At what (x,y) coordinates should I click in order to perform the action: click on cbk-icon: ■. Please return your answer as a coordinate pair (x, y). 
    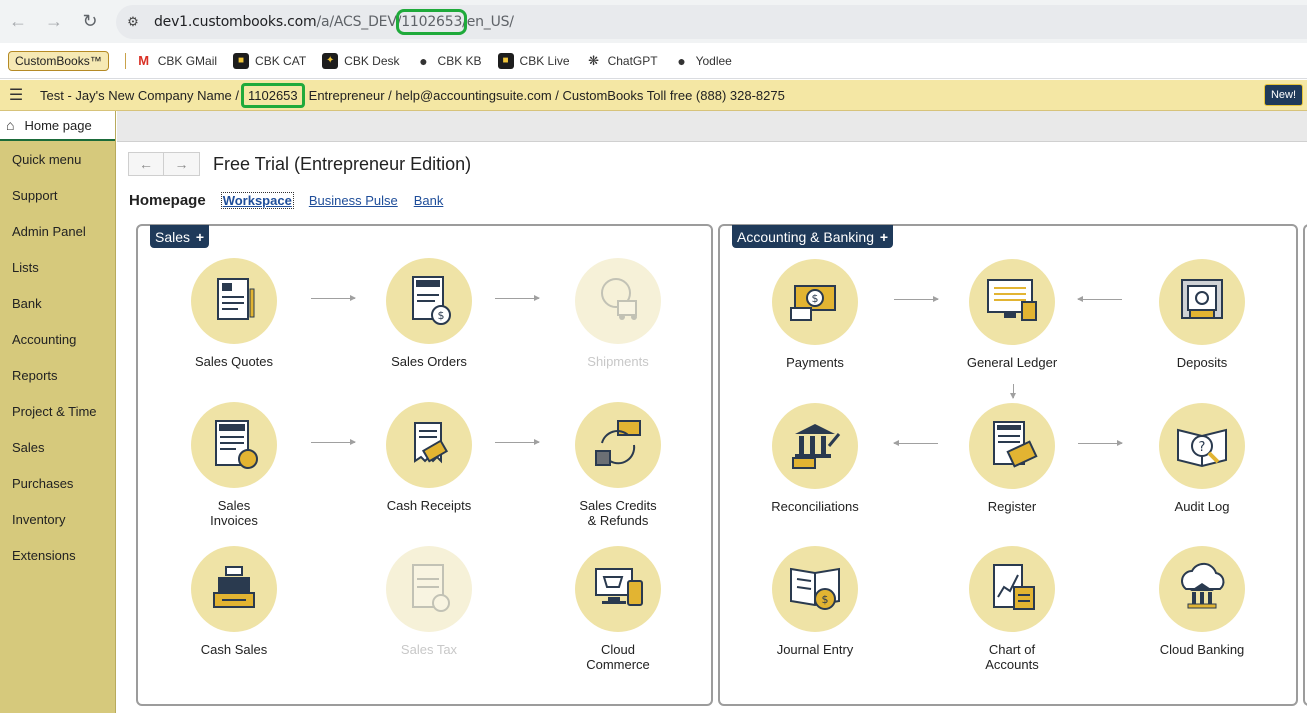
    Looking at the image, I should click on (241, 60).